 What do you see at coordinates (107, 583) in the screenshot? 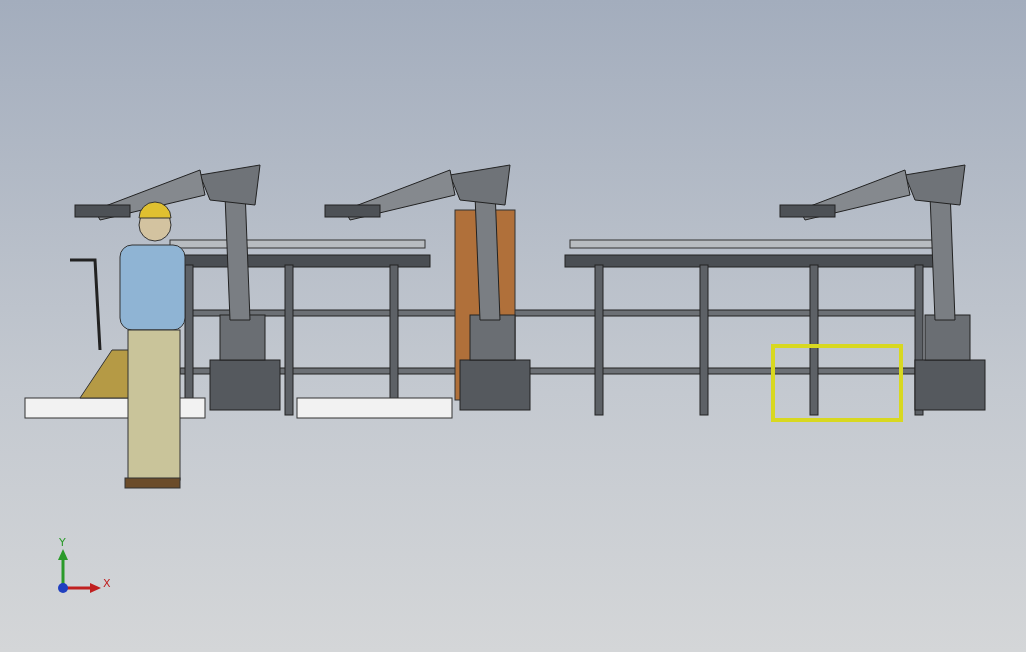
I see `x-axis-label: X` at bounding box center [107, 583].